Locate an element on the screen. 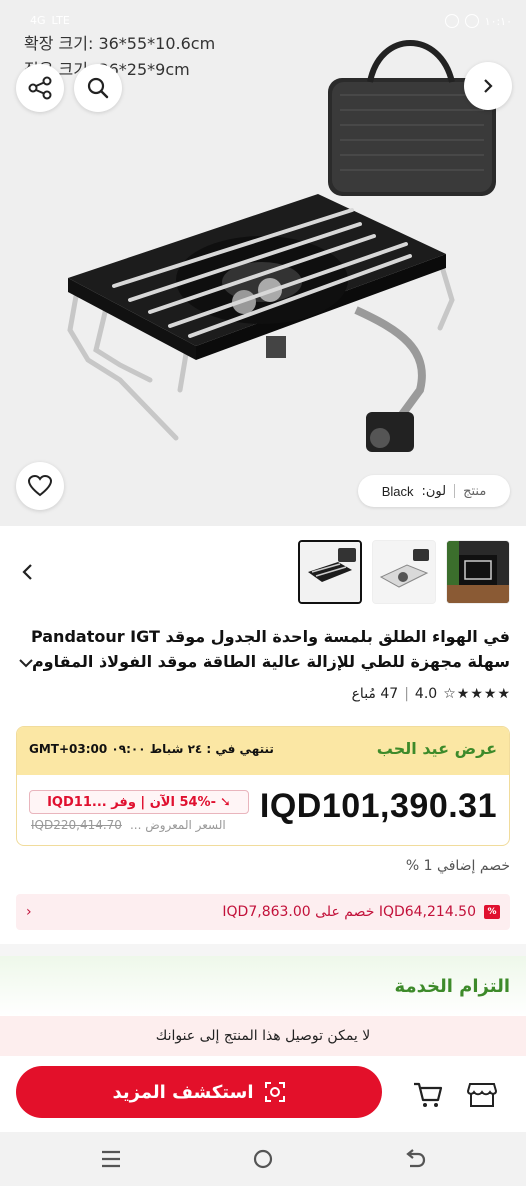  share-icon is located at coordinates (40, 88).